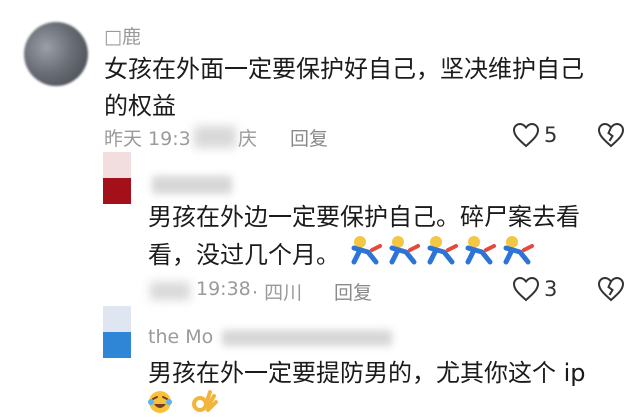 Image resolution: width=640 pixels, height=419 pixels. What do you see at coordinates (551, 135) in the screenshot?
I see `like-count: 5` at bounding box center [551, 135].